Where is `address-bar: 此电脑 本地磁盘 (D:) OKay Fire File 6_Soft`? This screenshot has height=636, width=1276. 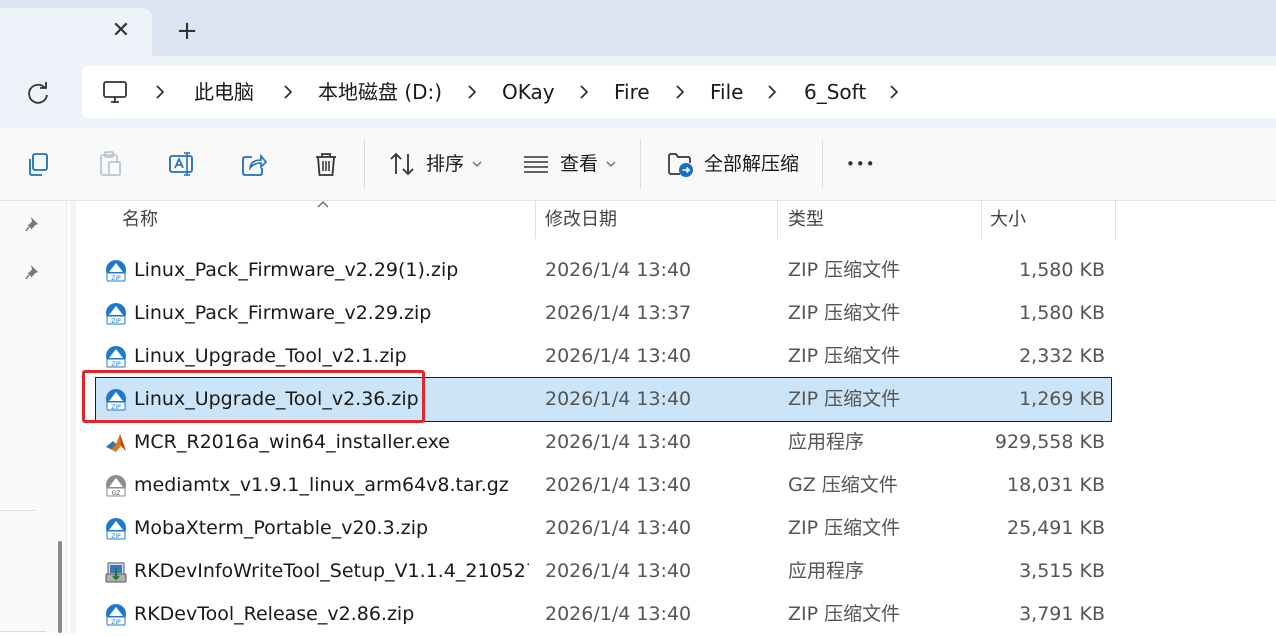
address-bar: 此电脑 本地磁盘 (D:) OKay Fire File 6_Soft is located at coordinates (679, 92).